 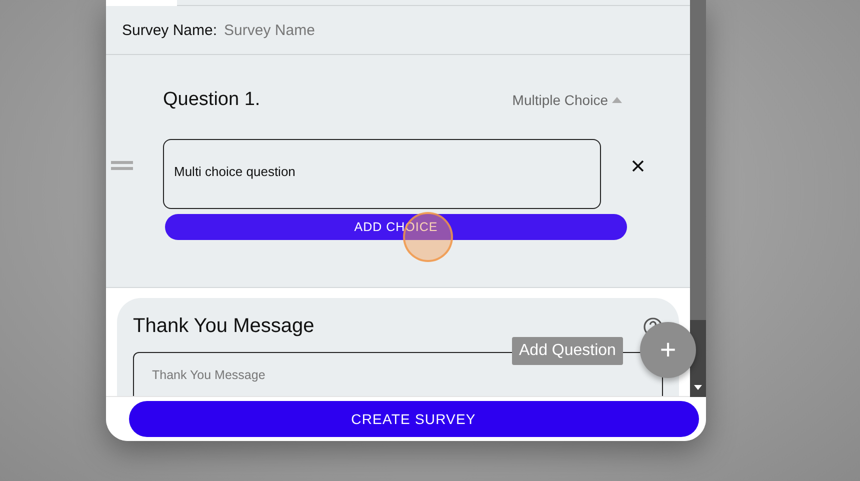 What do you see at coordinates (122, 165) in the screenshot?
I see `drag-handle-icon` at bounding box center [122, 165].